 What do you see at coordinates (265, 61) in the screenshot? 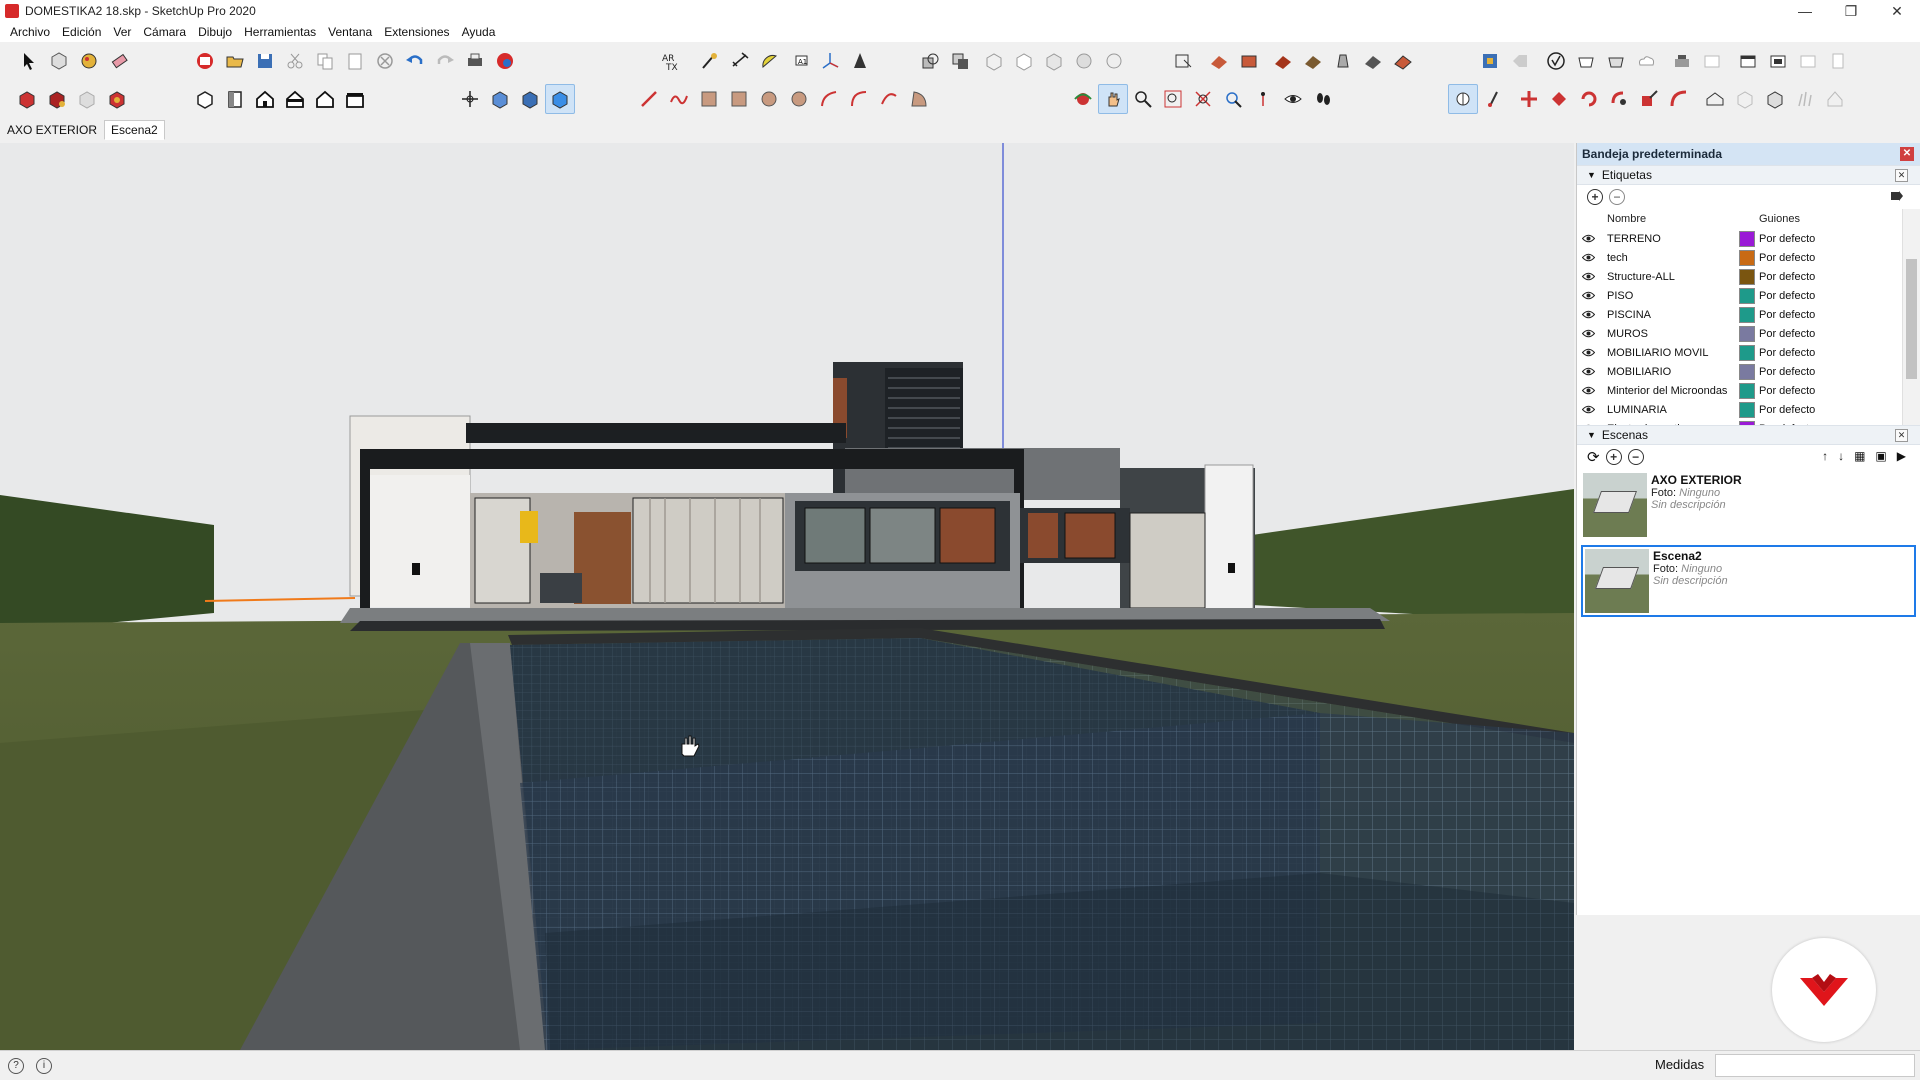
I see `save-icon` at bounding box center [265, 61].